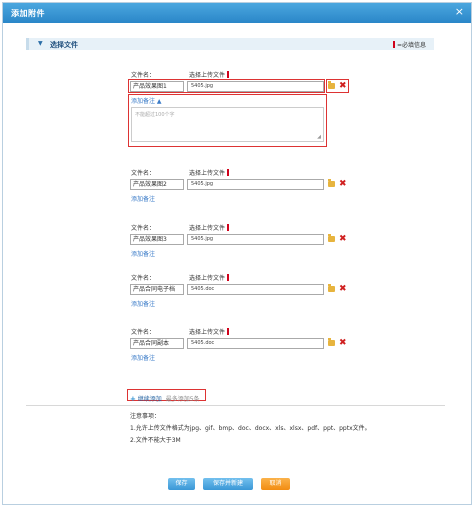 Image resolution: width=474 pixels, height=507 pixels. I want to click on required-legend: =必填信息, so click(409, 44).